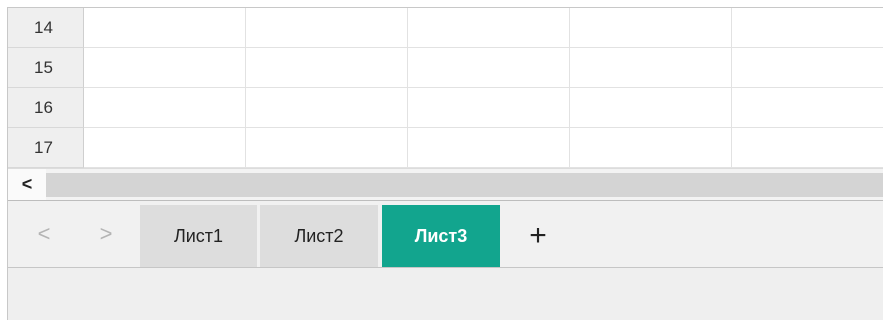  I want to click on grid-row: 17, so click(445, 148).